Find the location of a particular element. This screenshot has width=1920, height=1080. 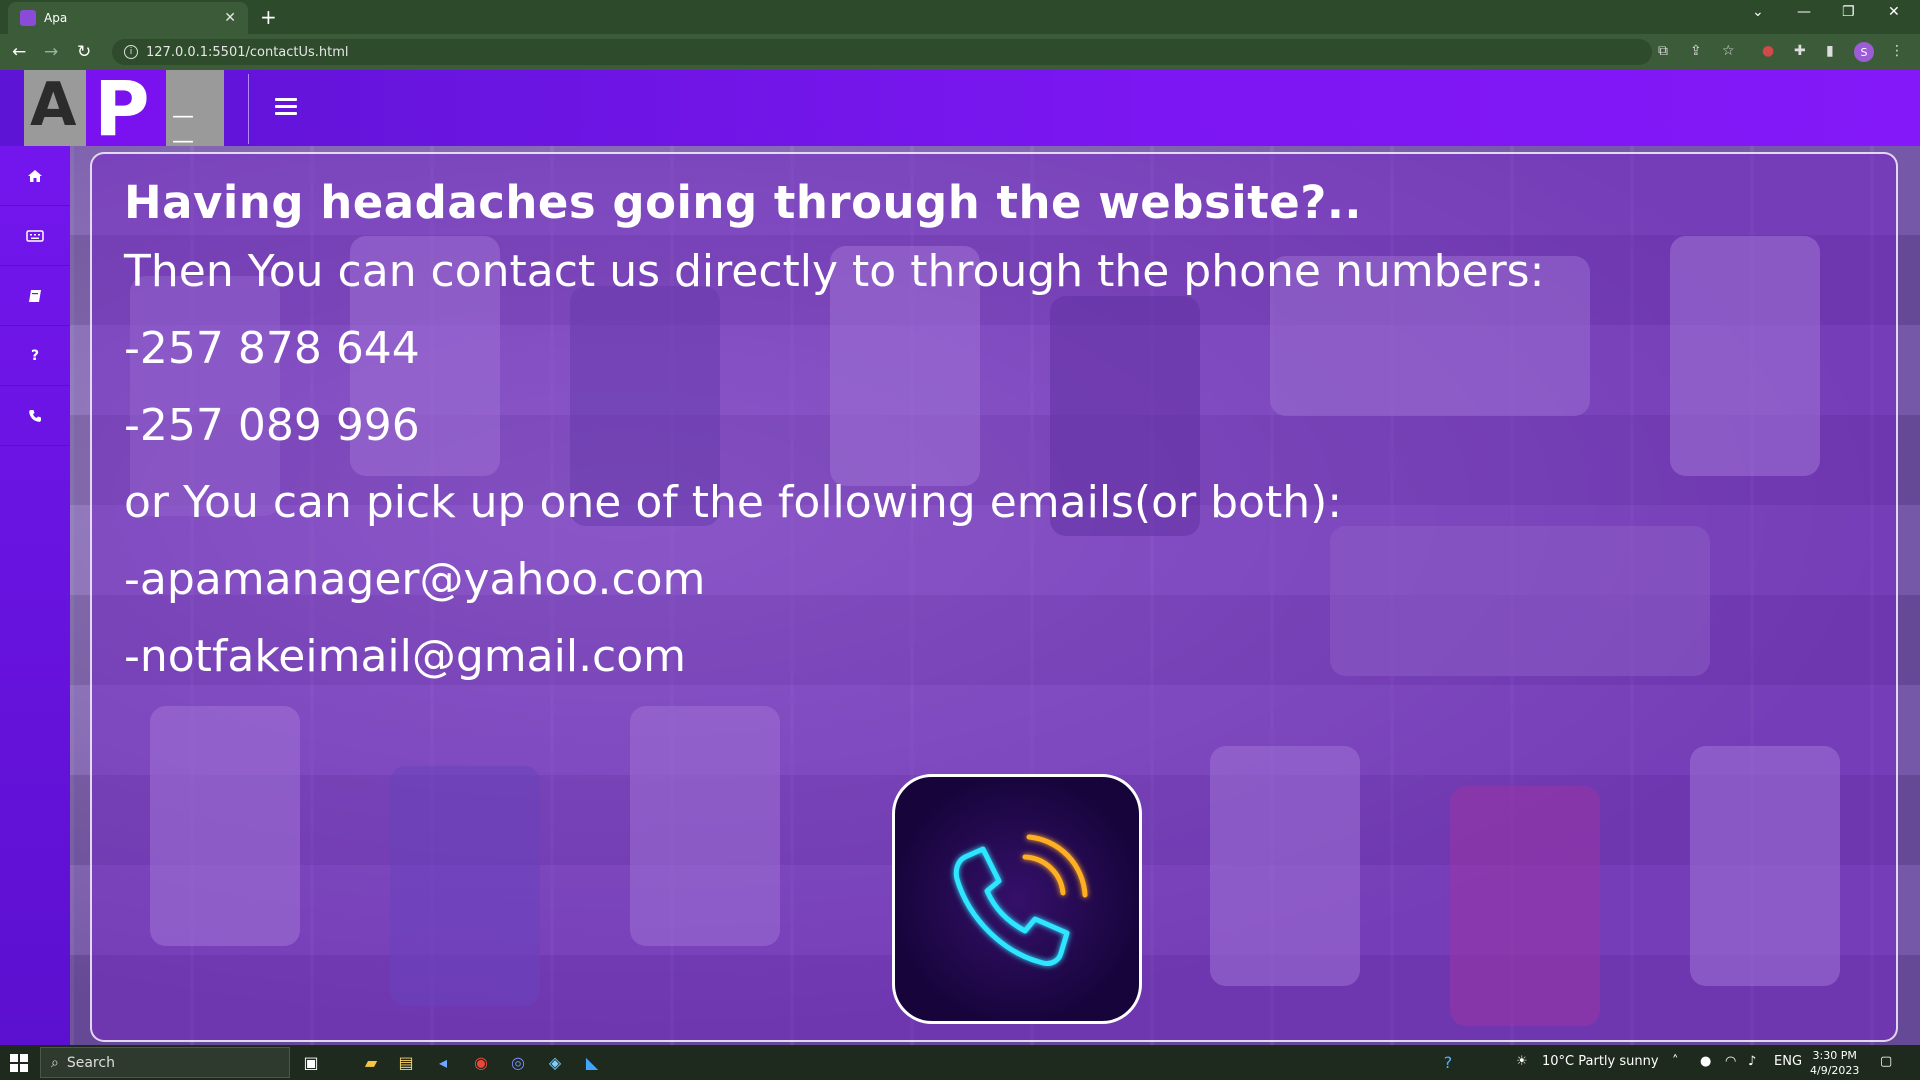

weather-icon: ☀ is located at coordinates (1522, 1061).